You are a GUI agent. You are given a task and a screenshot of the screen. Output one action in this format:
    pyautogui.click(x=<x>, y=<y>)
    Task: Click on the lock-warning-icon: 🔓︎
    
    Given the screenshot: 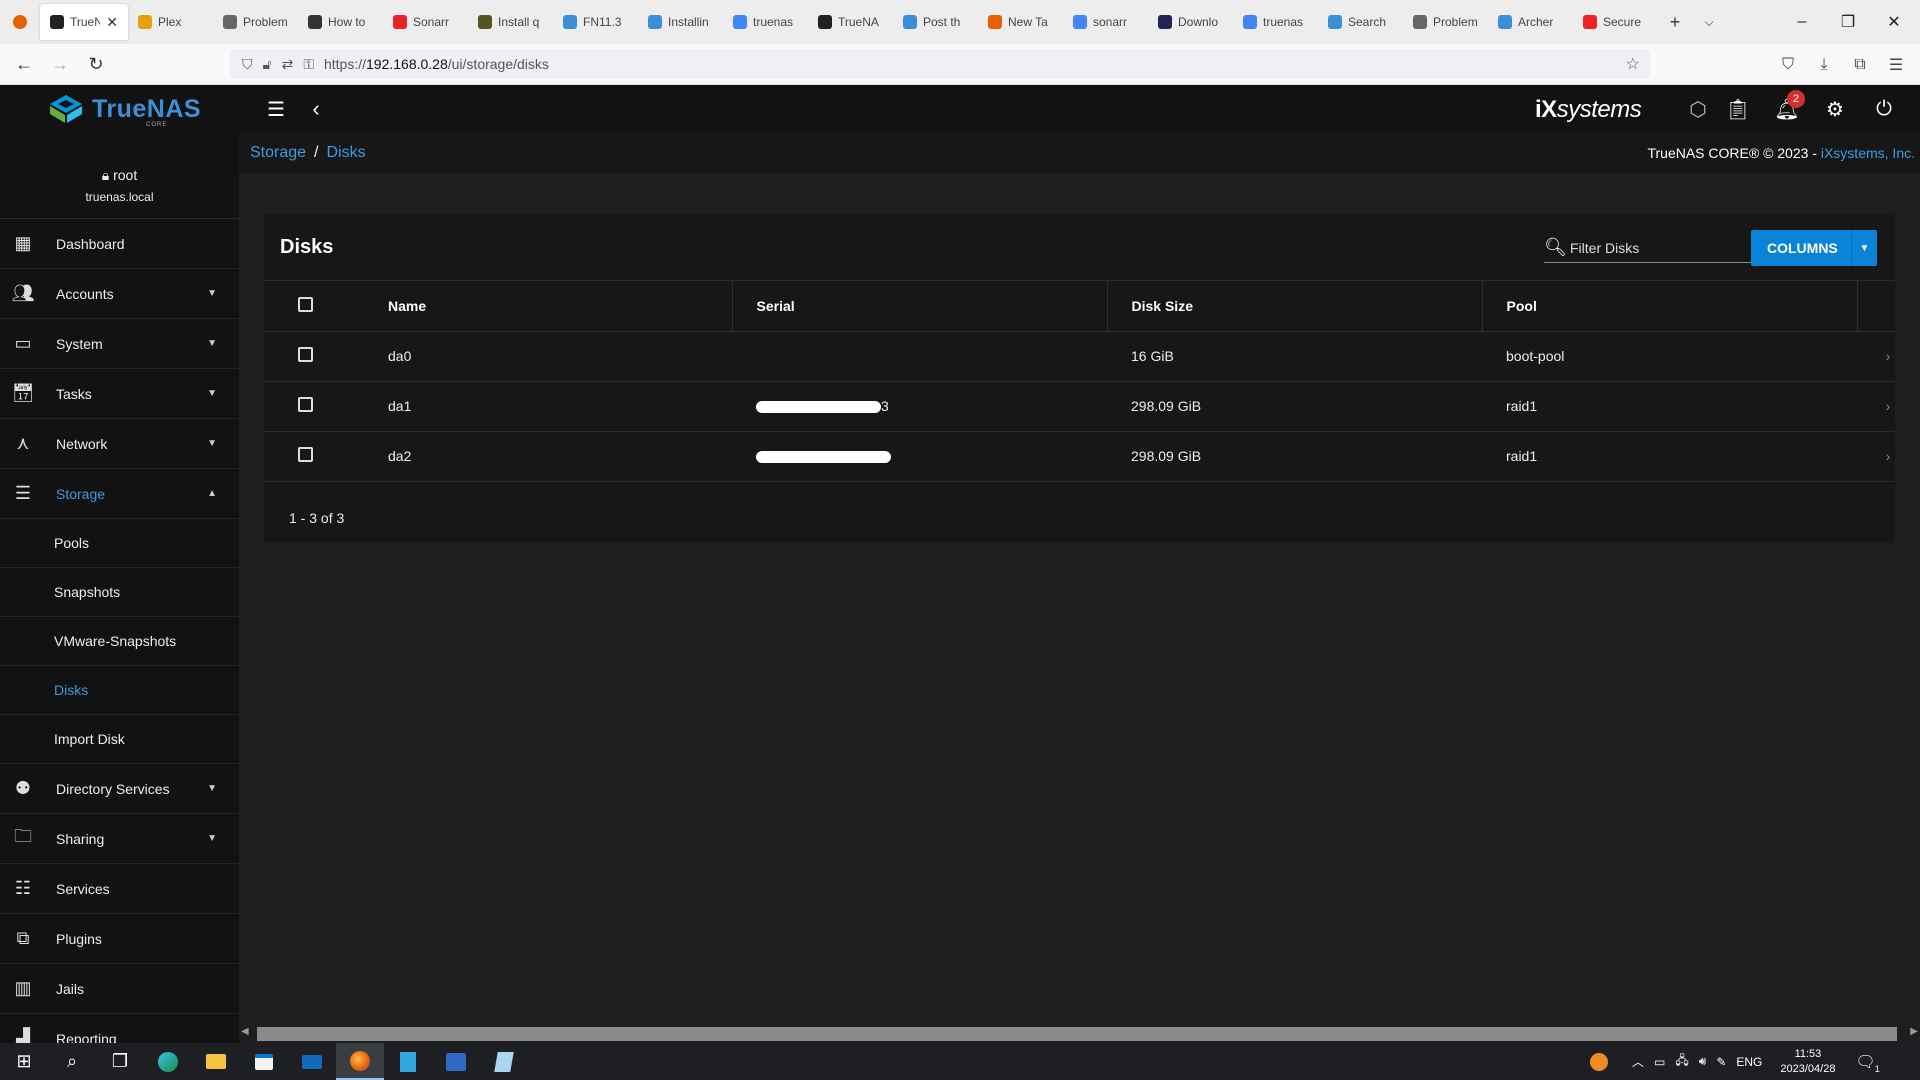 What is the action you would take?
    pyautogui.click(x=267, y=64)
    